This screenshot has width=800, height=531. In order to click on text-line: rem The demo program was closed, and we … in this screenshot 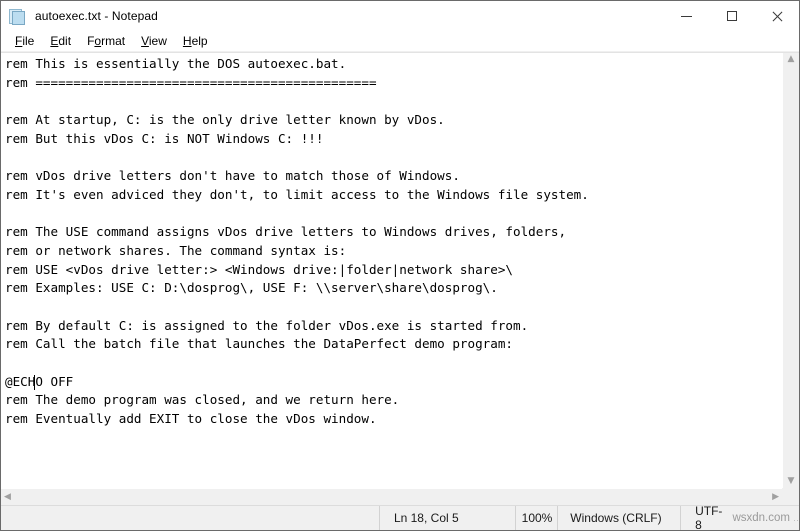, I will do `click(202, 400)`.